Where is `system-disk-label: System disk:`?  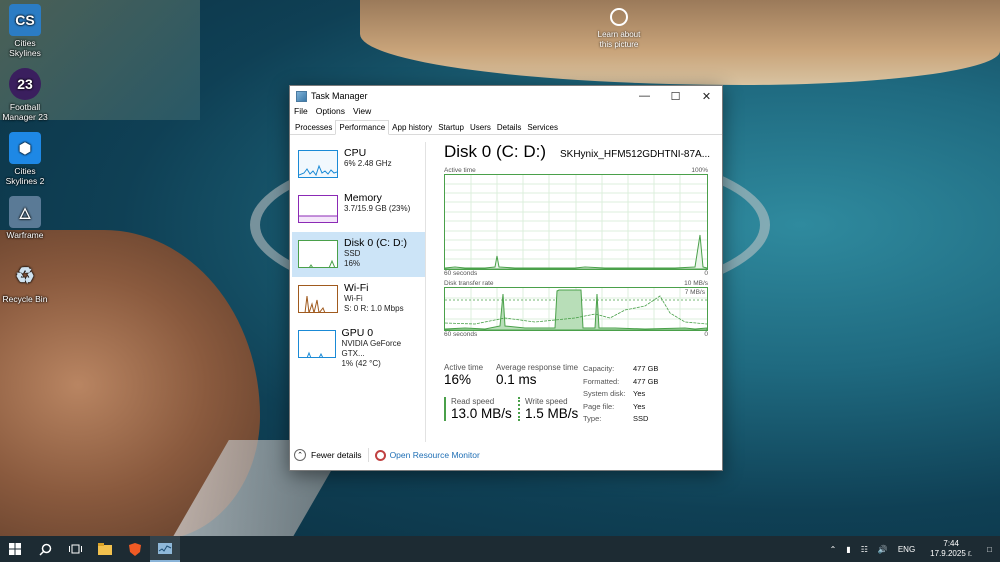 system-disk-label: System disk: is located at coordinates (604, 393).